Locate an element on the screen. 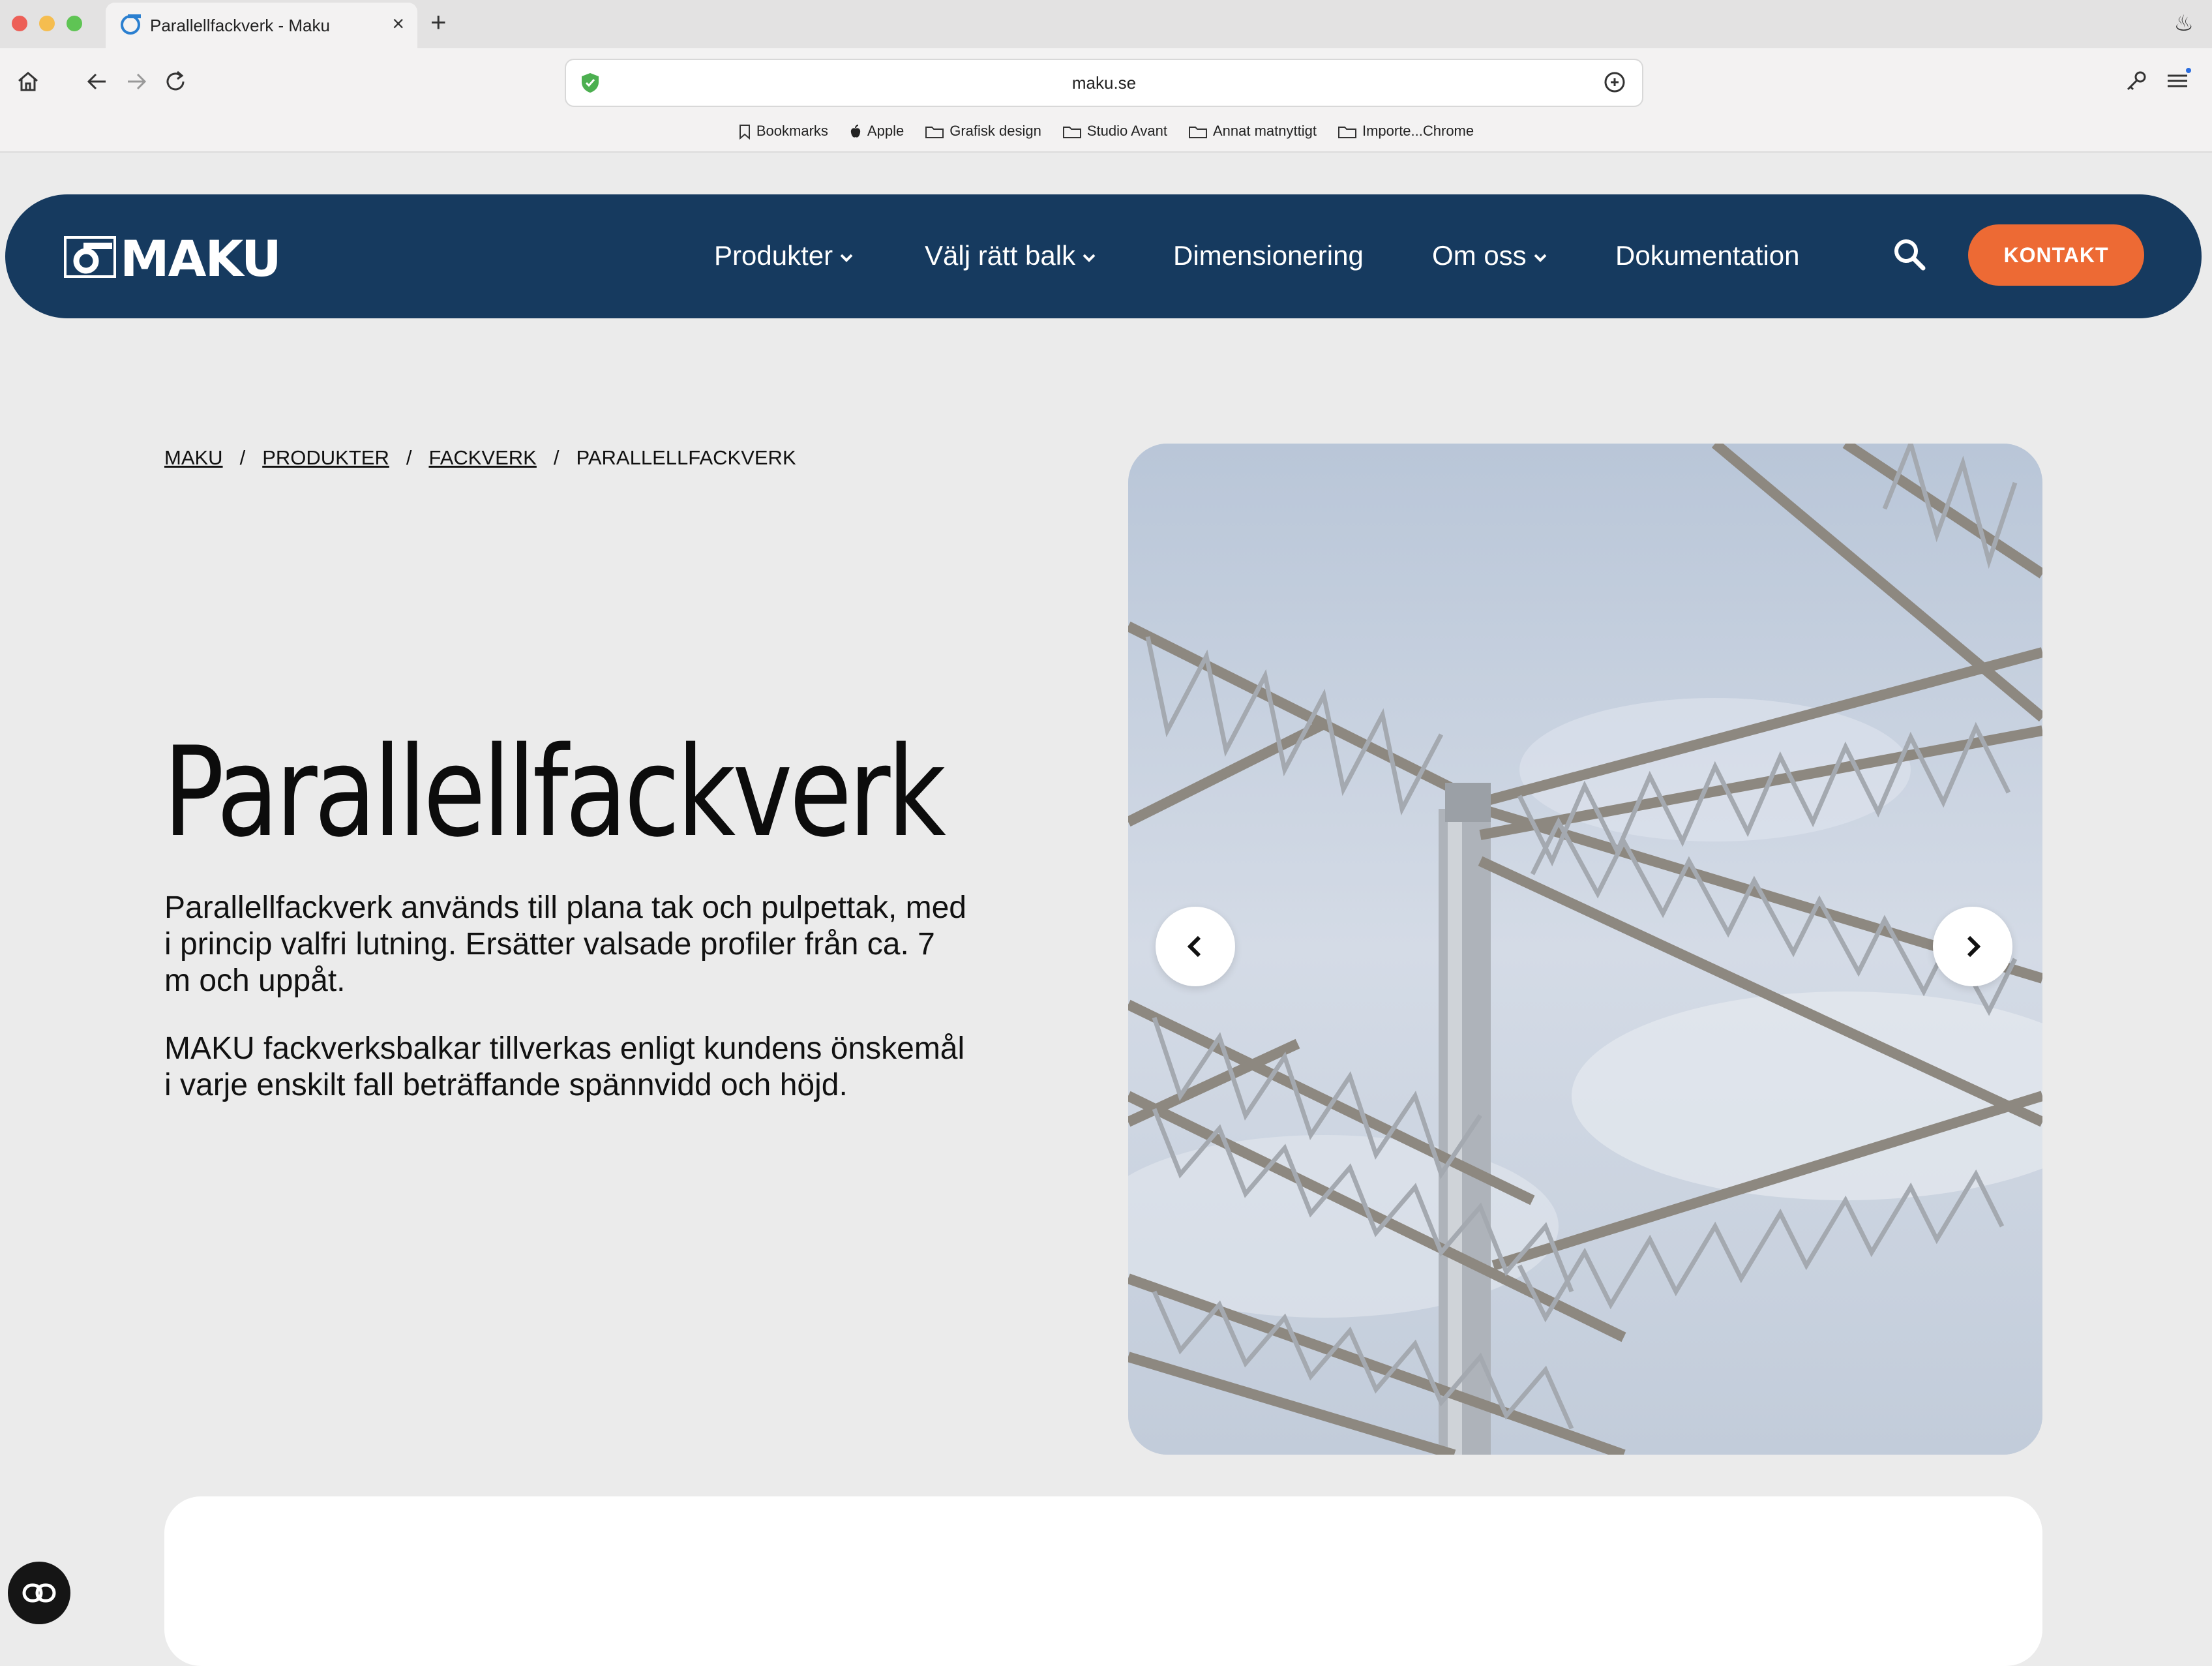  home-icon is located at coordinates (28, 81).